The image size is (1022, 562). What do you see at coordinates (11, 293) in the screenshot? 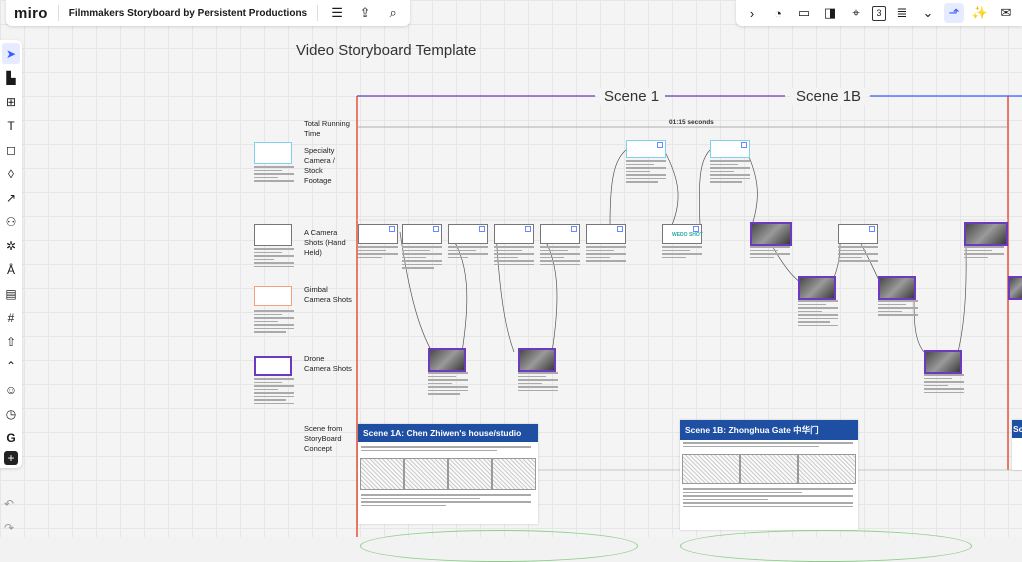
I see `comment-icon: ▤` at bounding box center [11, 293].